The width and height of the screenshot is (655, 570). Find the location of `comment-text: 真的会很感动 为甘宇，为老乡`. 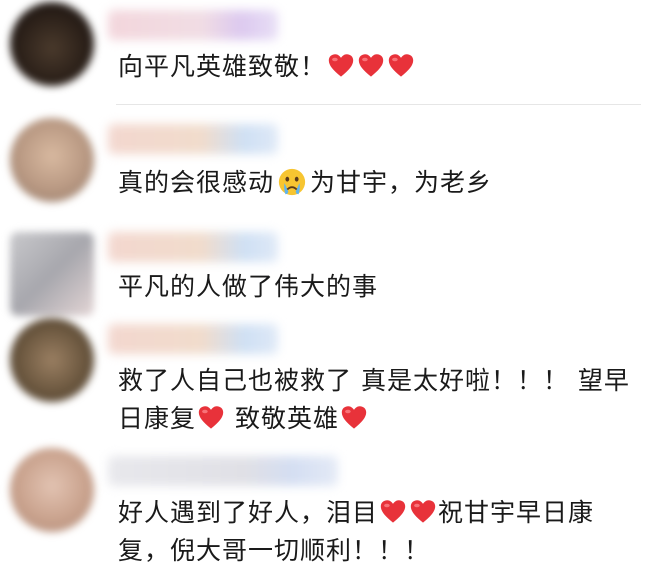

comment-text: 真的会很感动 为甘宇，为老乡 is located at coordinates (376, 183).